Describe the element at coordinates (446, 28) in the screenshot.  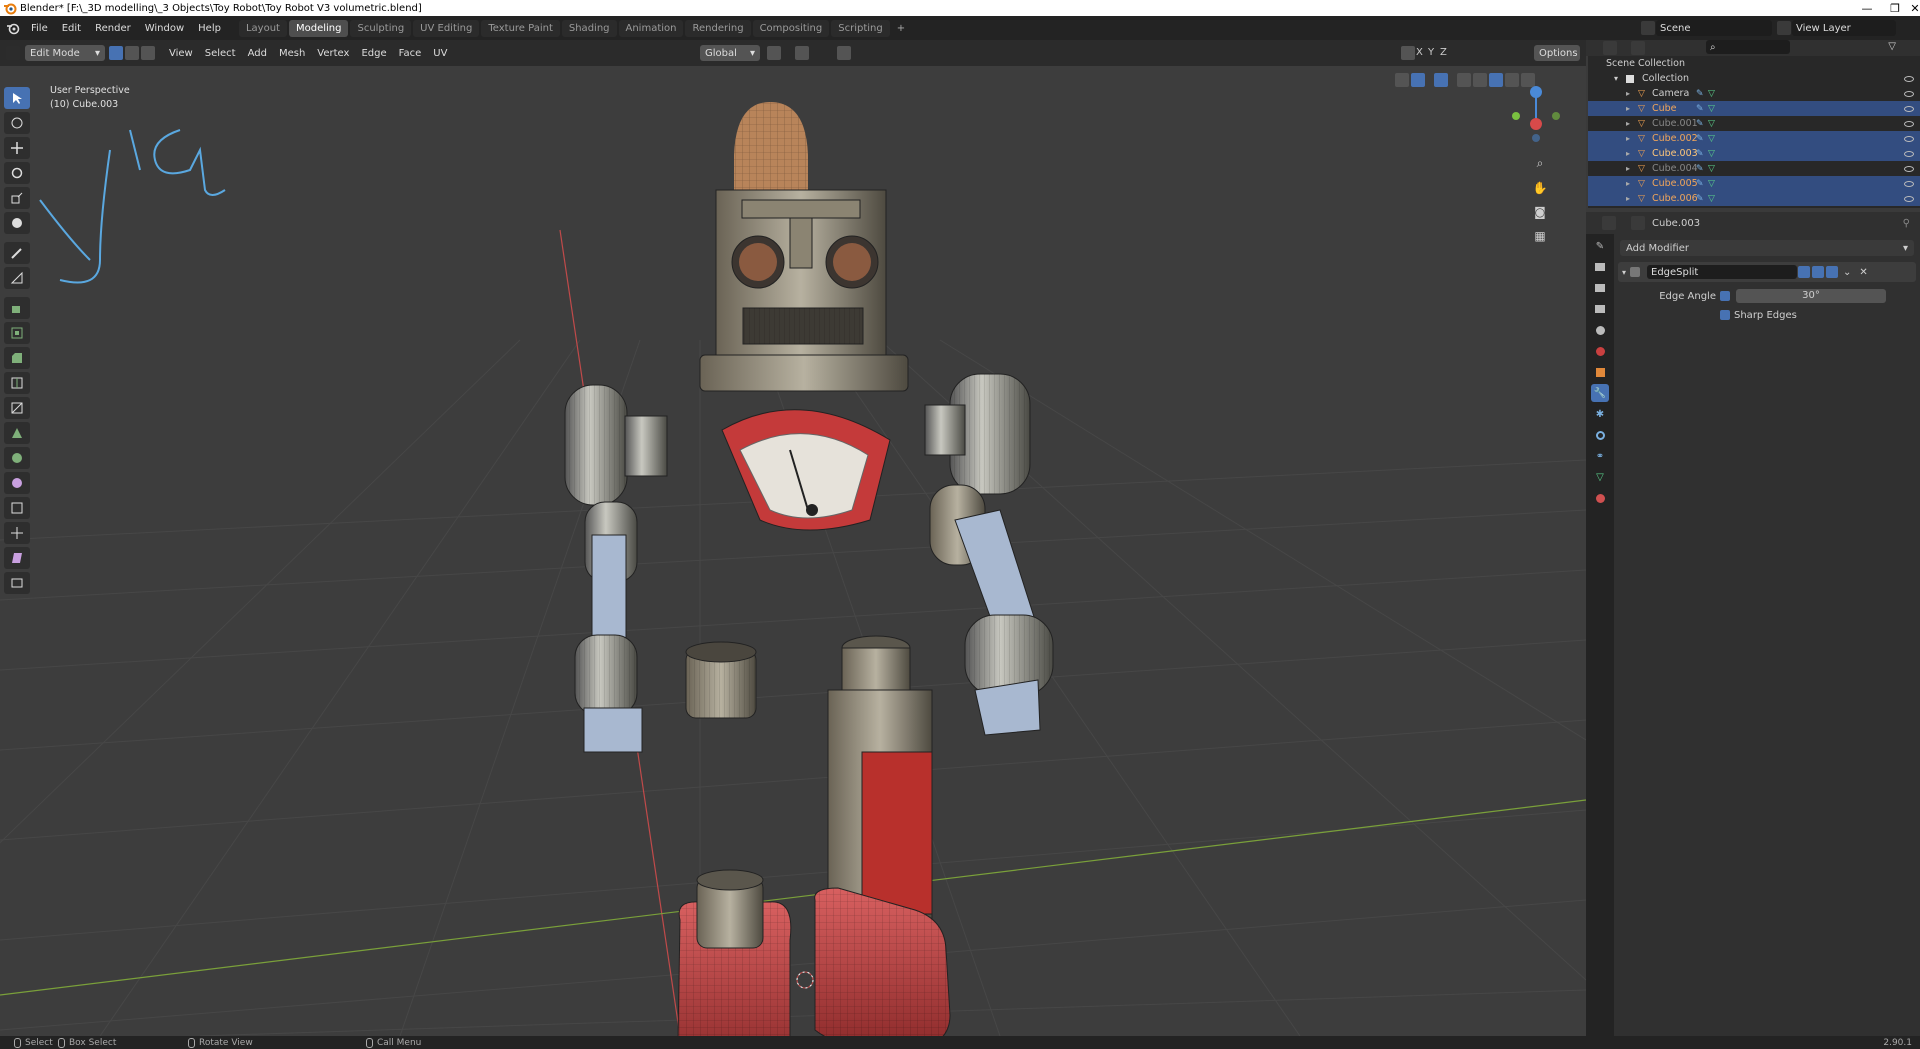
I see `tab-uv-editing: UV Editing` at that location.